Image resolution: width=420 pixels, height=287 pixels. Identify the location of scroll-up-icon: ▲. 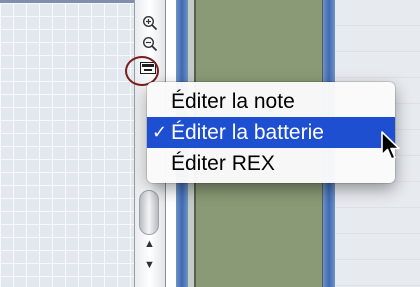
(149, 244).